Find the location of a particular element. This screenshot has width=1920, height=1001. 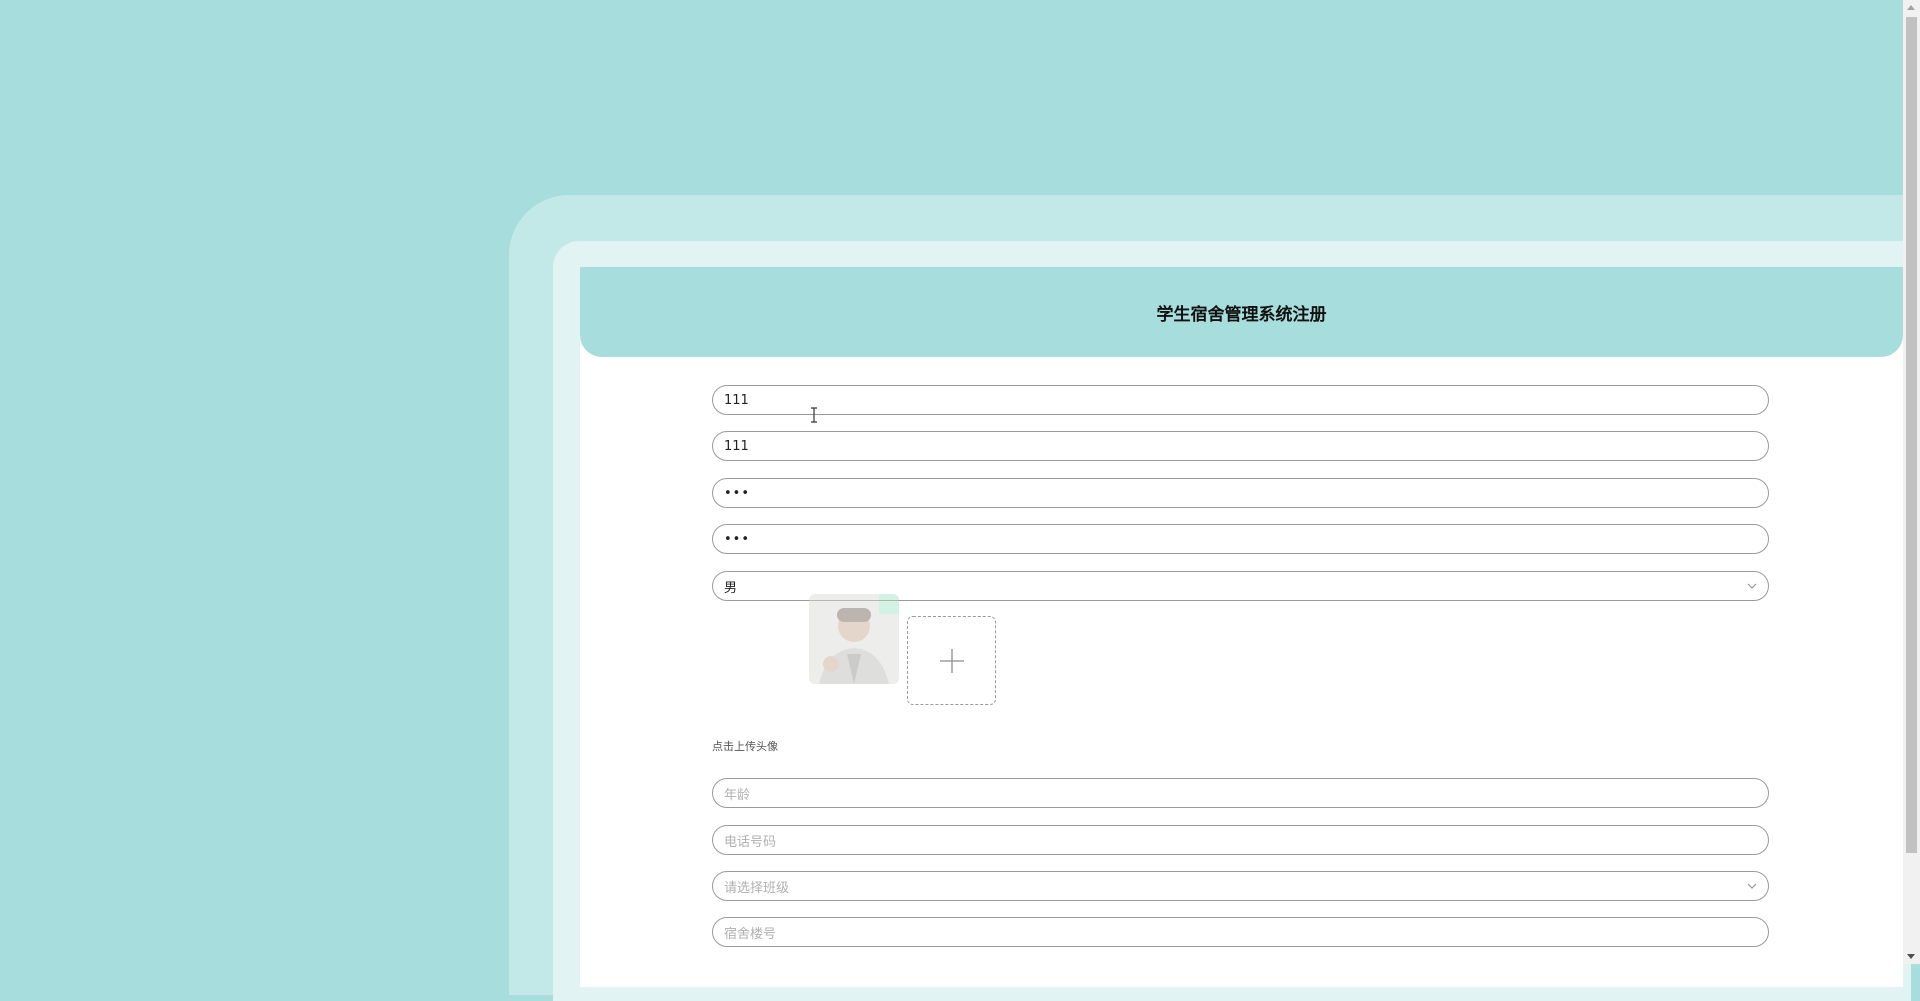

scroll-down-arrow-icon is located at coordinates (1911, 956).